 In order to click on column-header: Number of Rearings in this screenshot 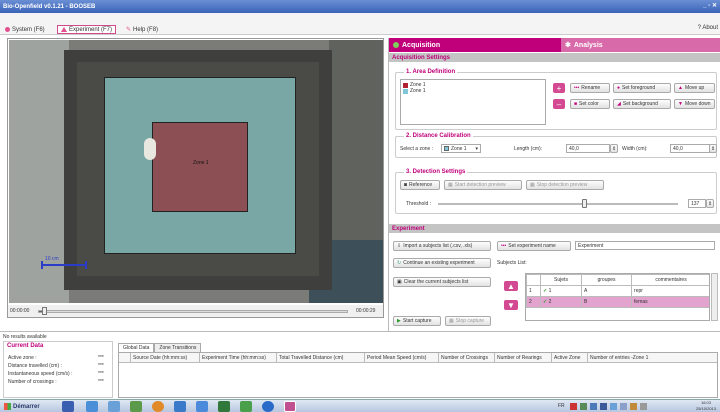, I will do `click(523, 357)`.